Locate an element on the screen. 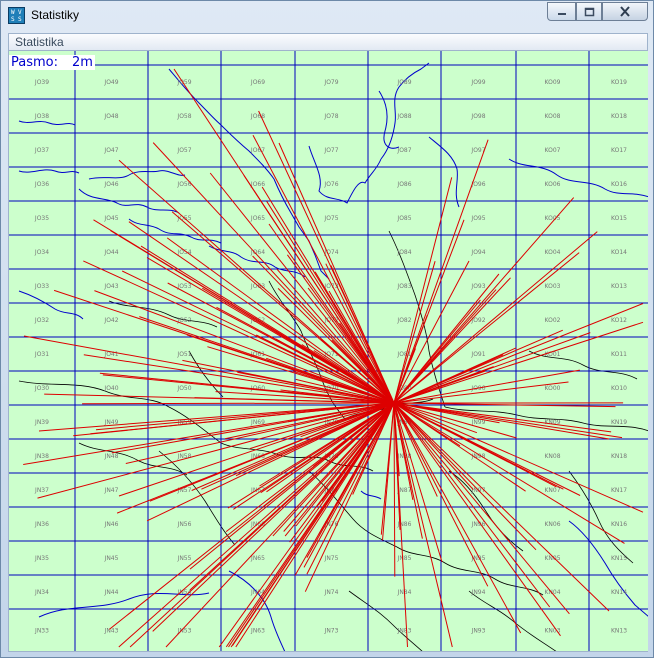 The image size is (654, 658). locator-label: JN74 is located at coordinates (331, 592).